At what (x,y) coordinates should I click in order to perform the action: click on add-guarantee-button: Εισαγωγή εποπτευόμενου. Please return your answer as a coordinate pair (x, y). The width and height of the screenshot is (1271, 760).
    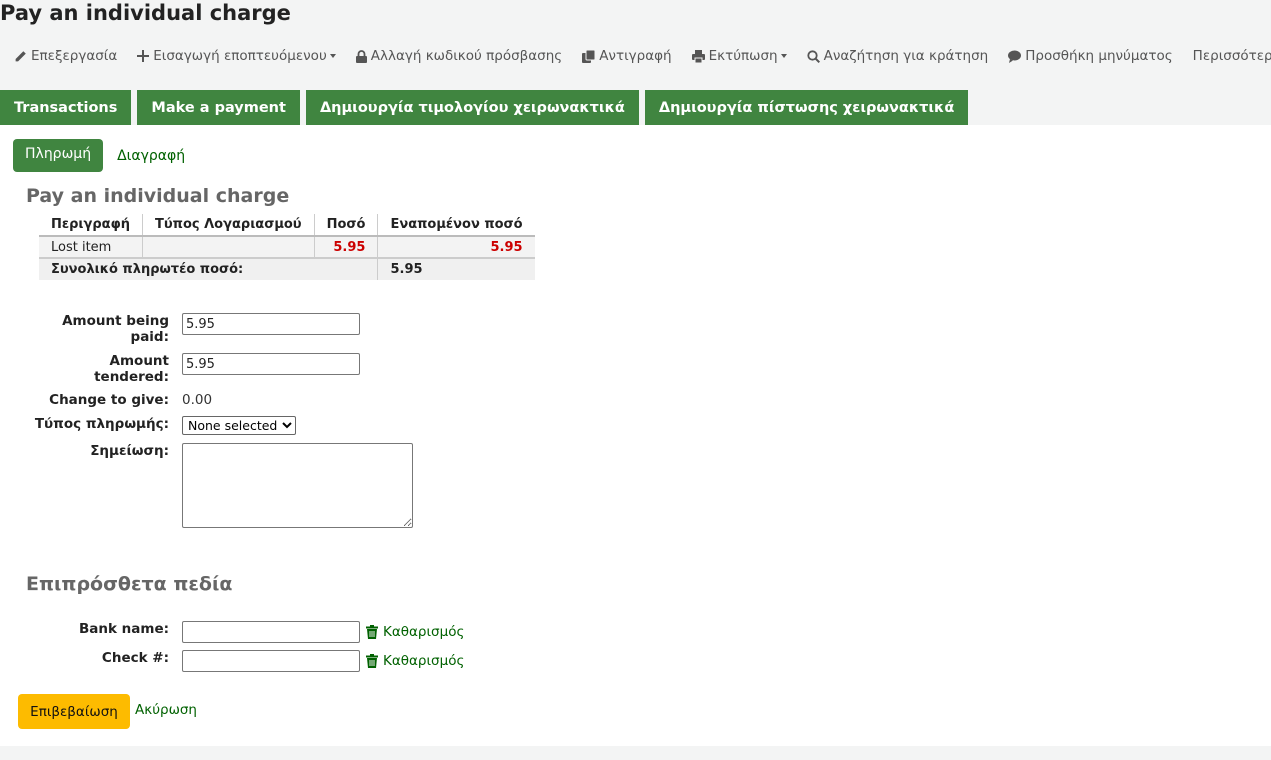
    Looking at the image, I should click on (236, 56).